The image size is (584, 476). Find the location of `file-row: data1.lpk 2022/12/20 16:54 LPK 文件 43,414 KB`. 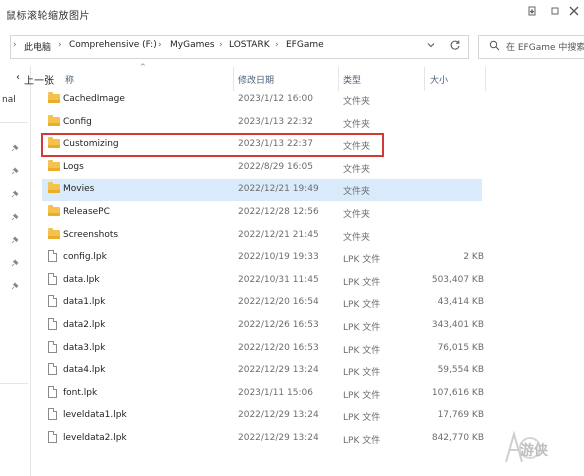

file-row: data1.lpk 2022/12/20 16:54 LPK 文件 43,414 KB is located at coordinates (263, 303).